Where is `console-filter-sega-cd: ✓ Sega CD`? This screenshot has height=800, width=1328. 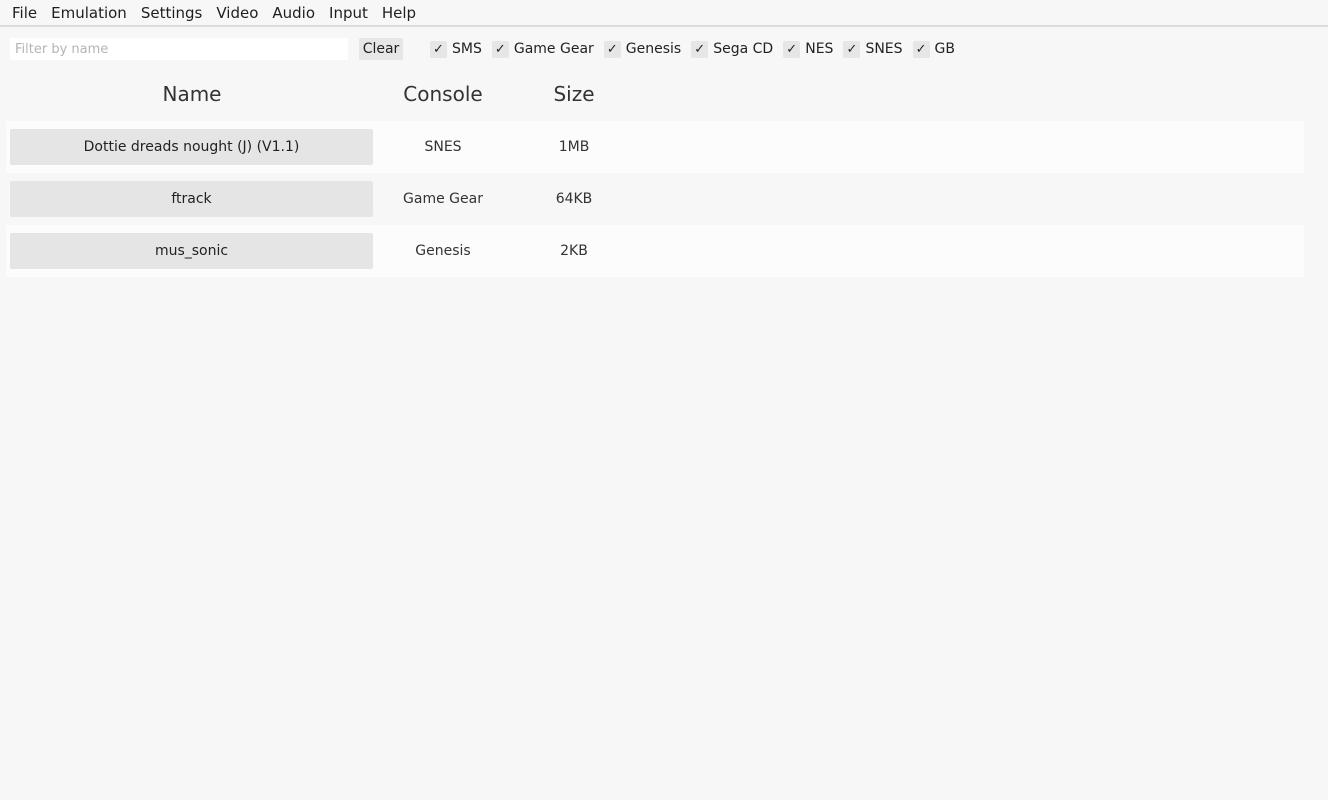 console-filter-sega-cd: ✓ Sega CD is located at coordinates (732, 49).